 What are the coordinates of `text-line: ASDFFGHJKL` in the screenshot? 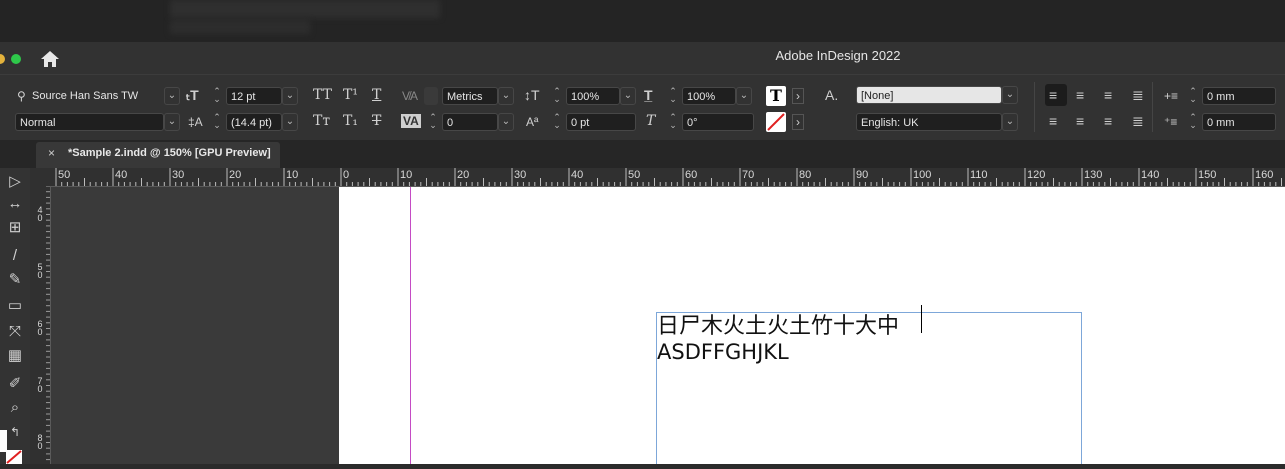 It's located at (723, 352).